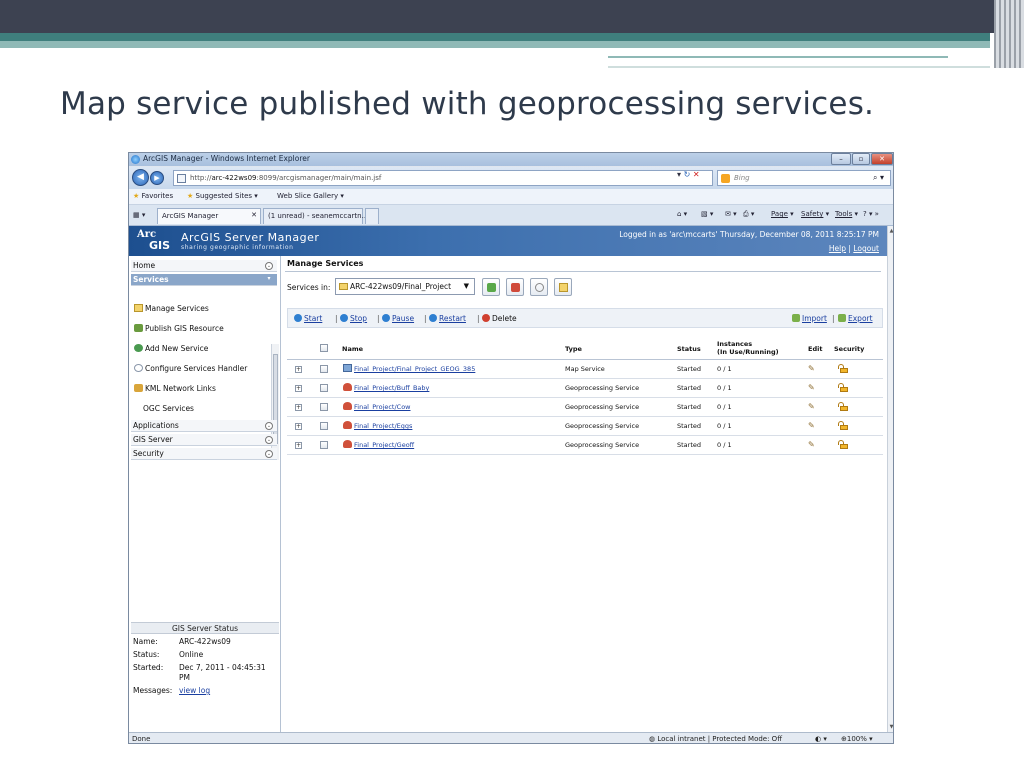  Describe the element at coordinates (682, 214) in the screenshot. I see `home-icon: ⌂ ▾` at that location.